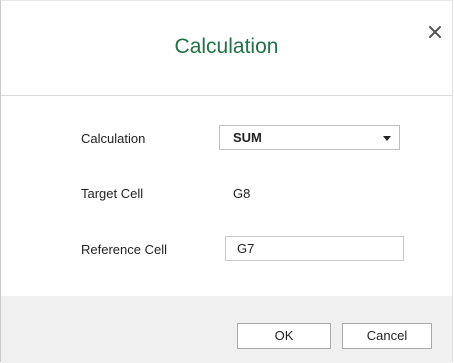 This screenshot has width=454, height=363. I want to click on calculation-label: Calculation, so click(113, 138).